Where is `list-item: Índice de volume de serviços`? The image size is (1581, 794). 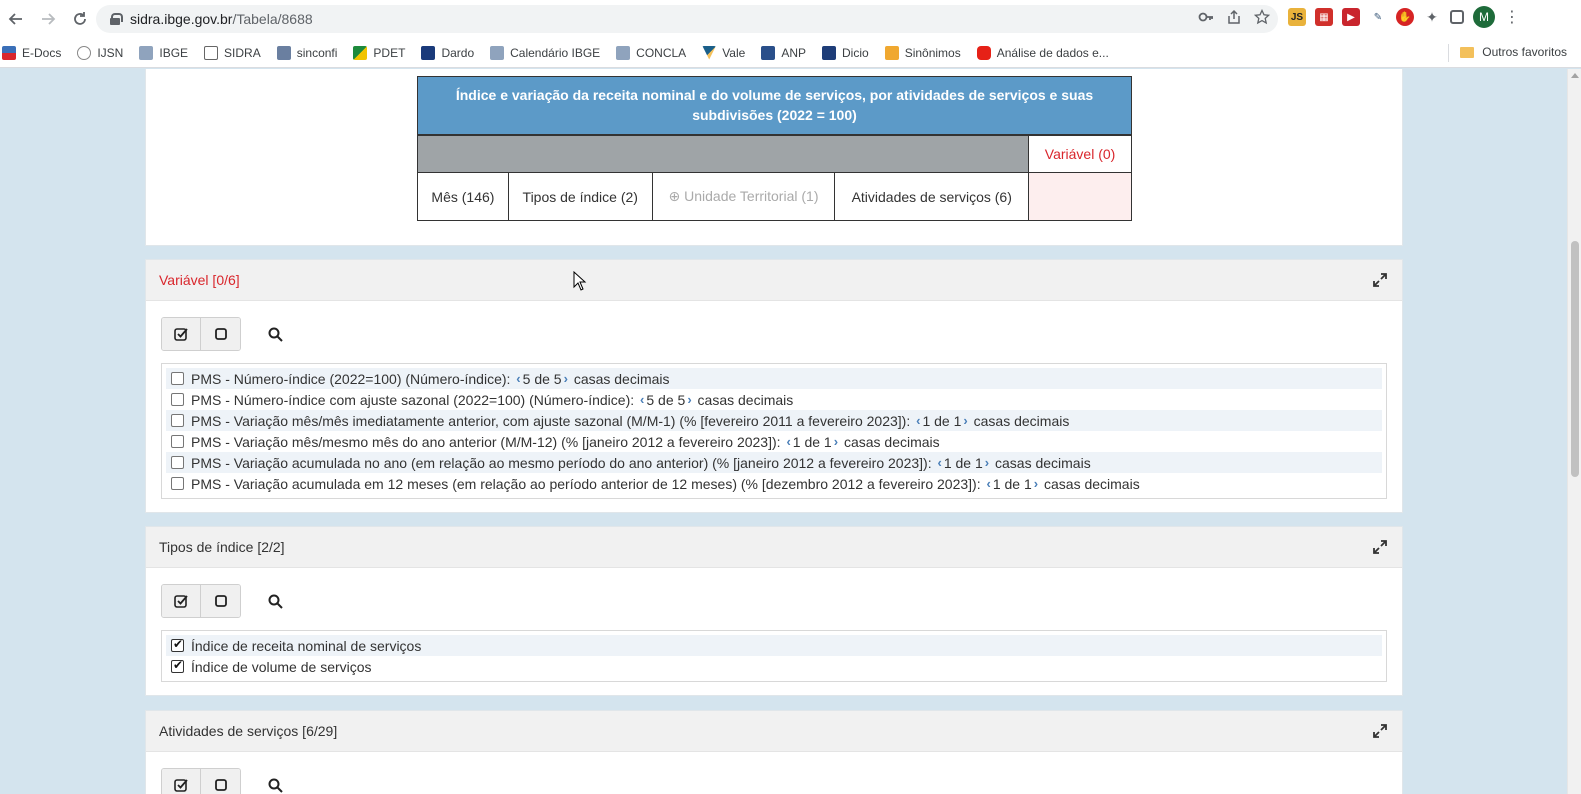
list-item: Índice de volume de serviços is located at coordinates (774, 666).